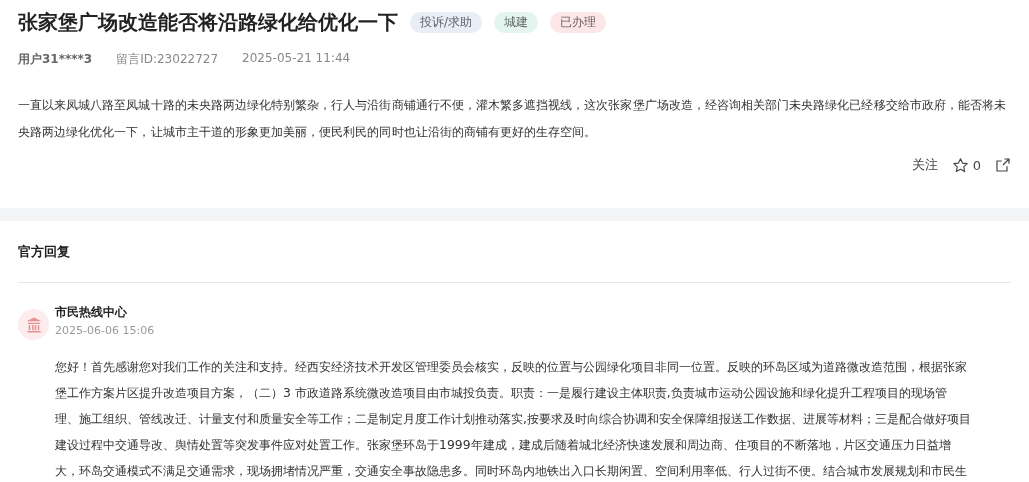  Describe the element at coordinates (578, 22) in the screenshot. I see `tag: 已办理` at that location.